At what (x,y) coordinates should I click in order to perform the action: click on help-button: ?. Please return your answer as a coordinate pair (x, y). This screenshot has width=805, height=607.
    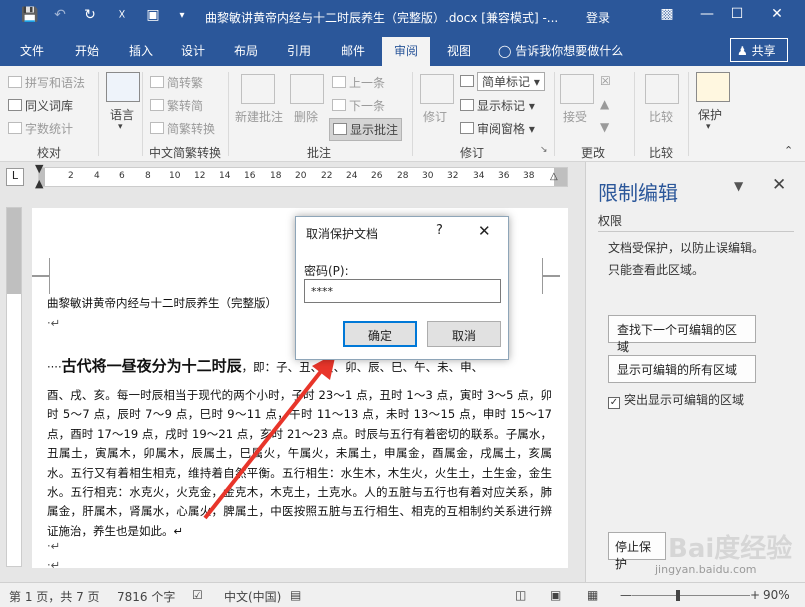
    Looking at the image, I should click on (439, 230).